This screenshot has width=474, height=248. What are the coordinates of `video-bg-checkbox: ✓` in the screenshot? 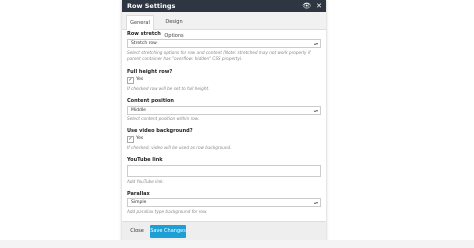 It's located at (130, 139).